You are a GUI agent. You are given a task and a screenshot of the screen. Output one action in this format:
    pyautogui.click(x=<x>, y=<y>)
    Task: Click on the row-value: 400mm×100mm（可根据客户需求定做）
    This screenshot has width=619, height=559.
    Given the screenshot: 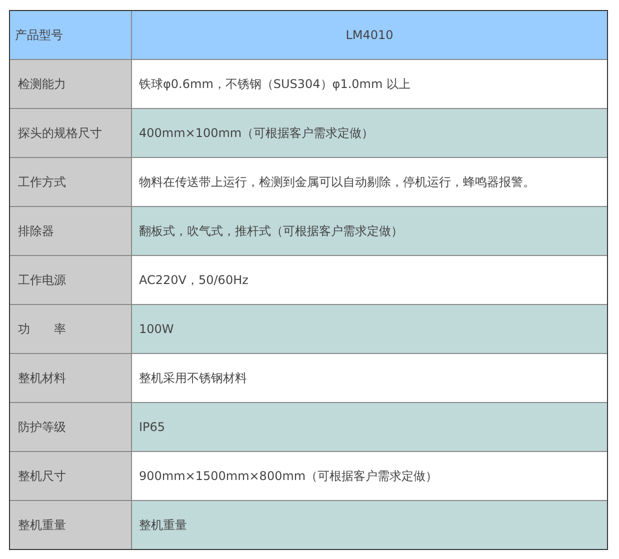 What is the action you would take?
    pyautogui.click(x=369, y=133)
    